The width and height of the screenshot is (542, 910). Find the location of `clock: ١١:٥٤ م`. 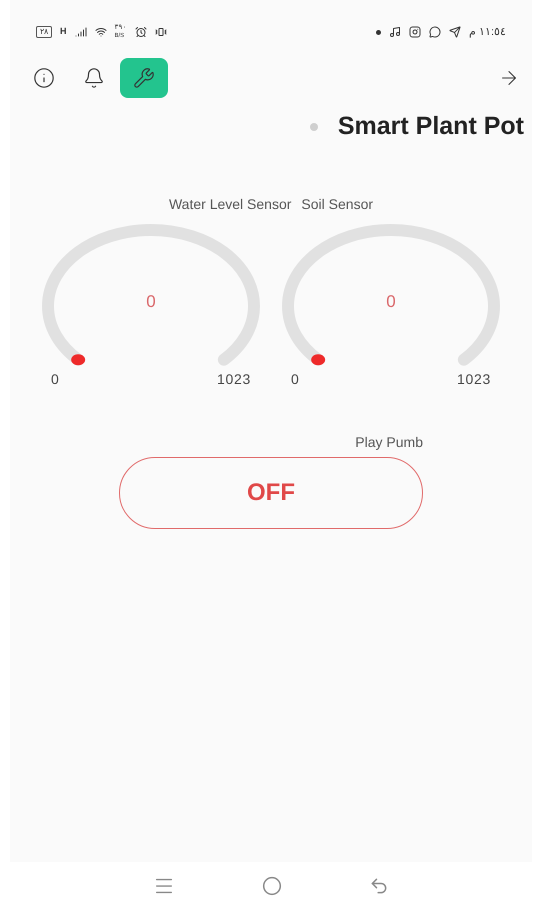

clock: ١١:٥٤ م is located at coordinates (487, 32).